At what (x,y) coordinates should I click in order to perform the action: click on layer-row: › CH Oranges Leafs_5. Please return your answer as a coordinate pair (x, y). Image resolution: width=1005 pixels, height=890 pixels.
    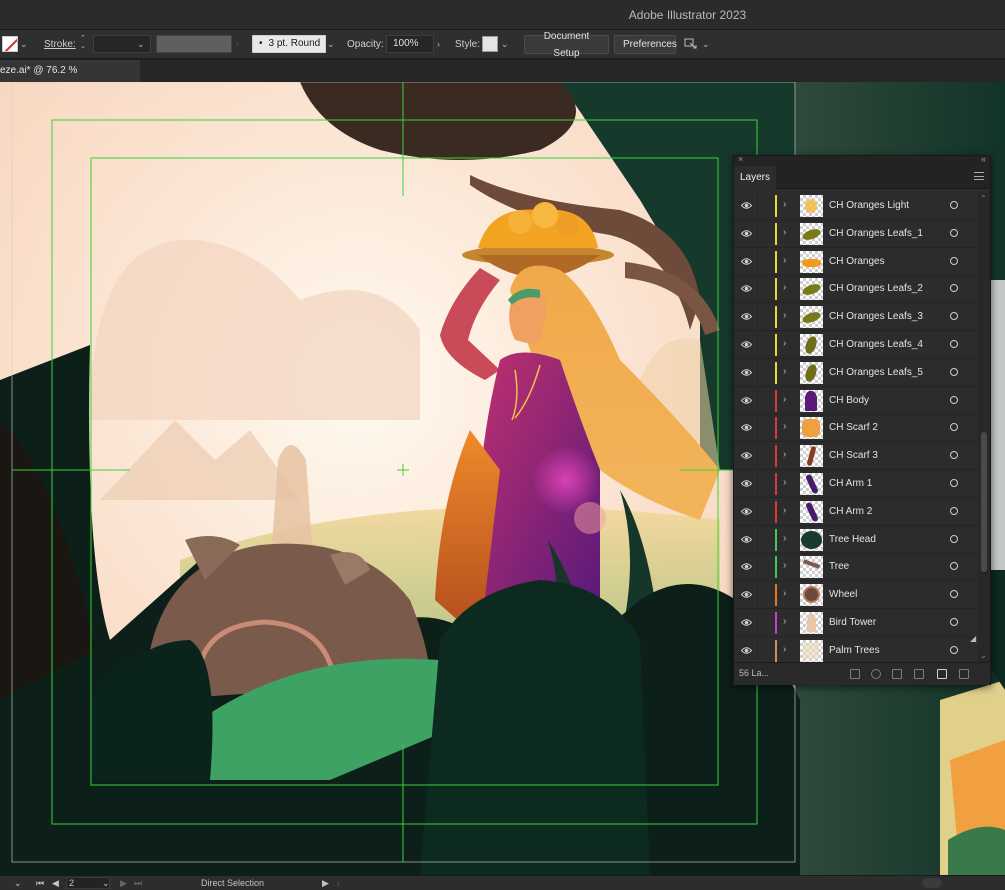
    Looking at the image, I should click on (855, 372).